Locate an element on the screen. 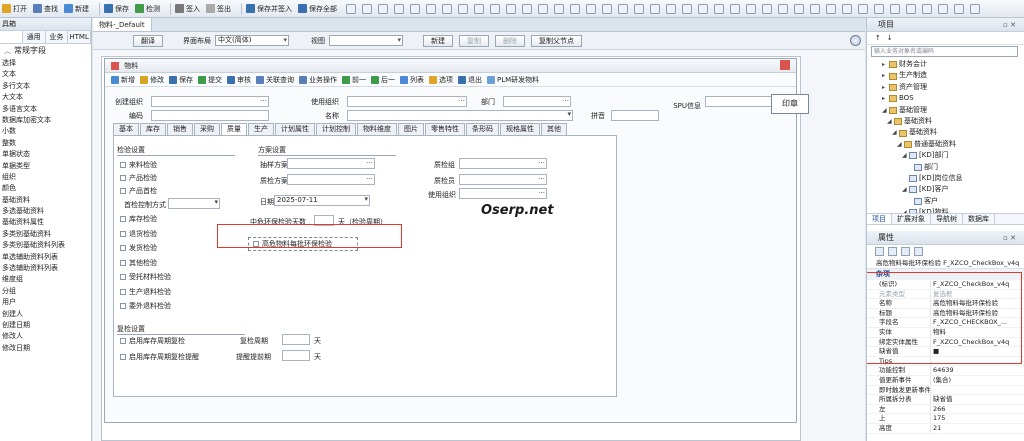  name-field is located at coordinates (460, 115).